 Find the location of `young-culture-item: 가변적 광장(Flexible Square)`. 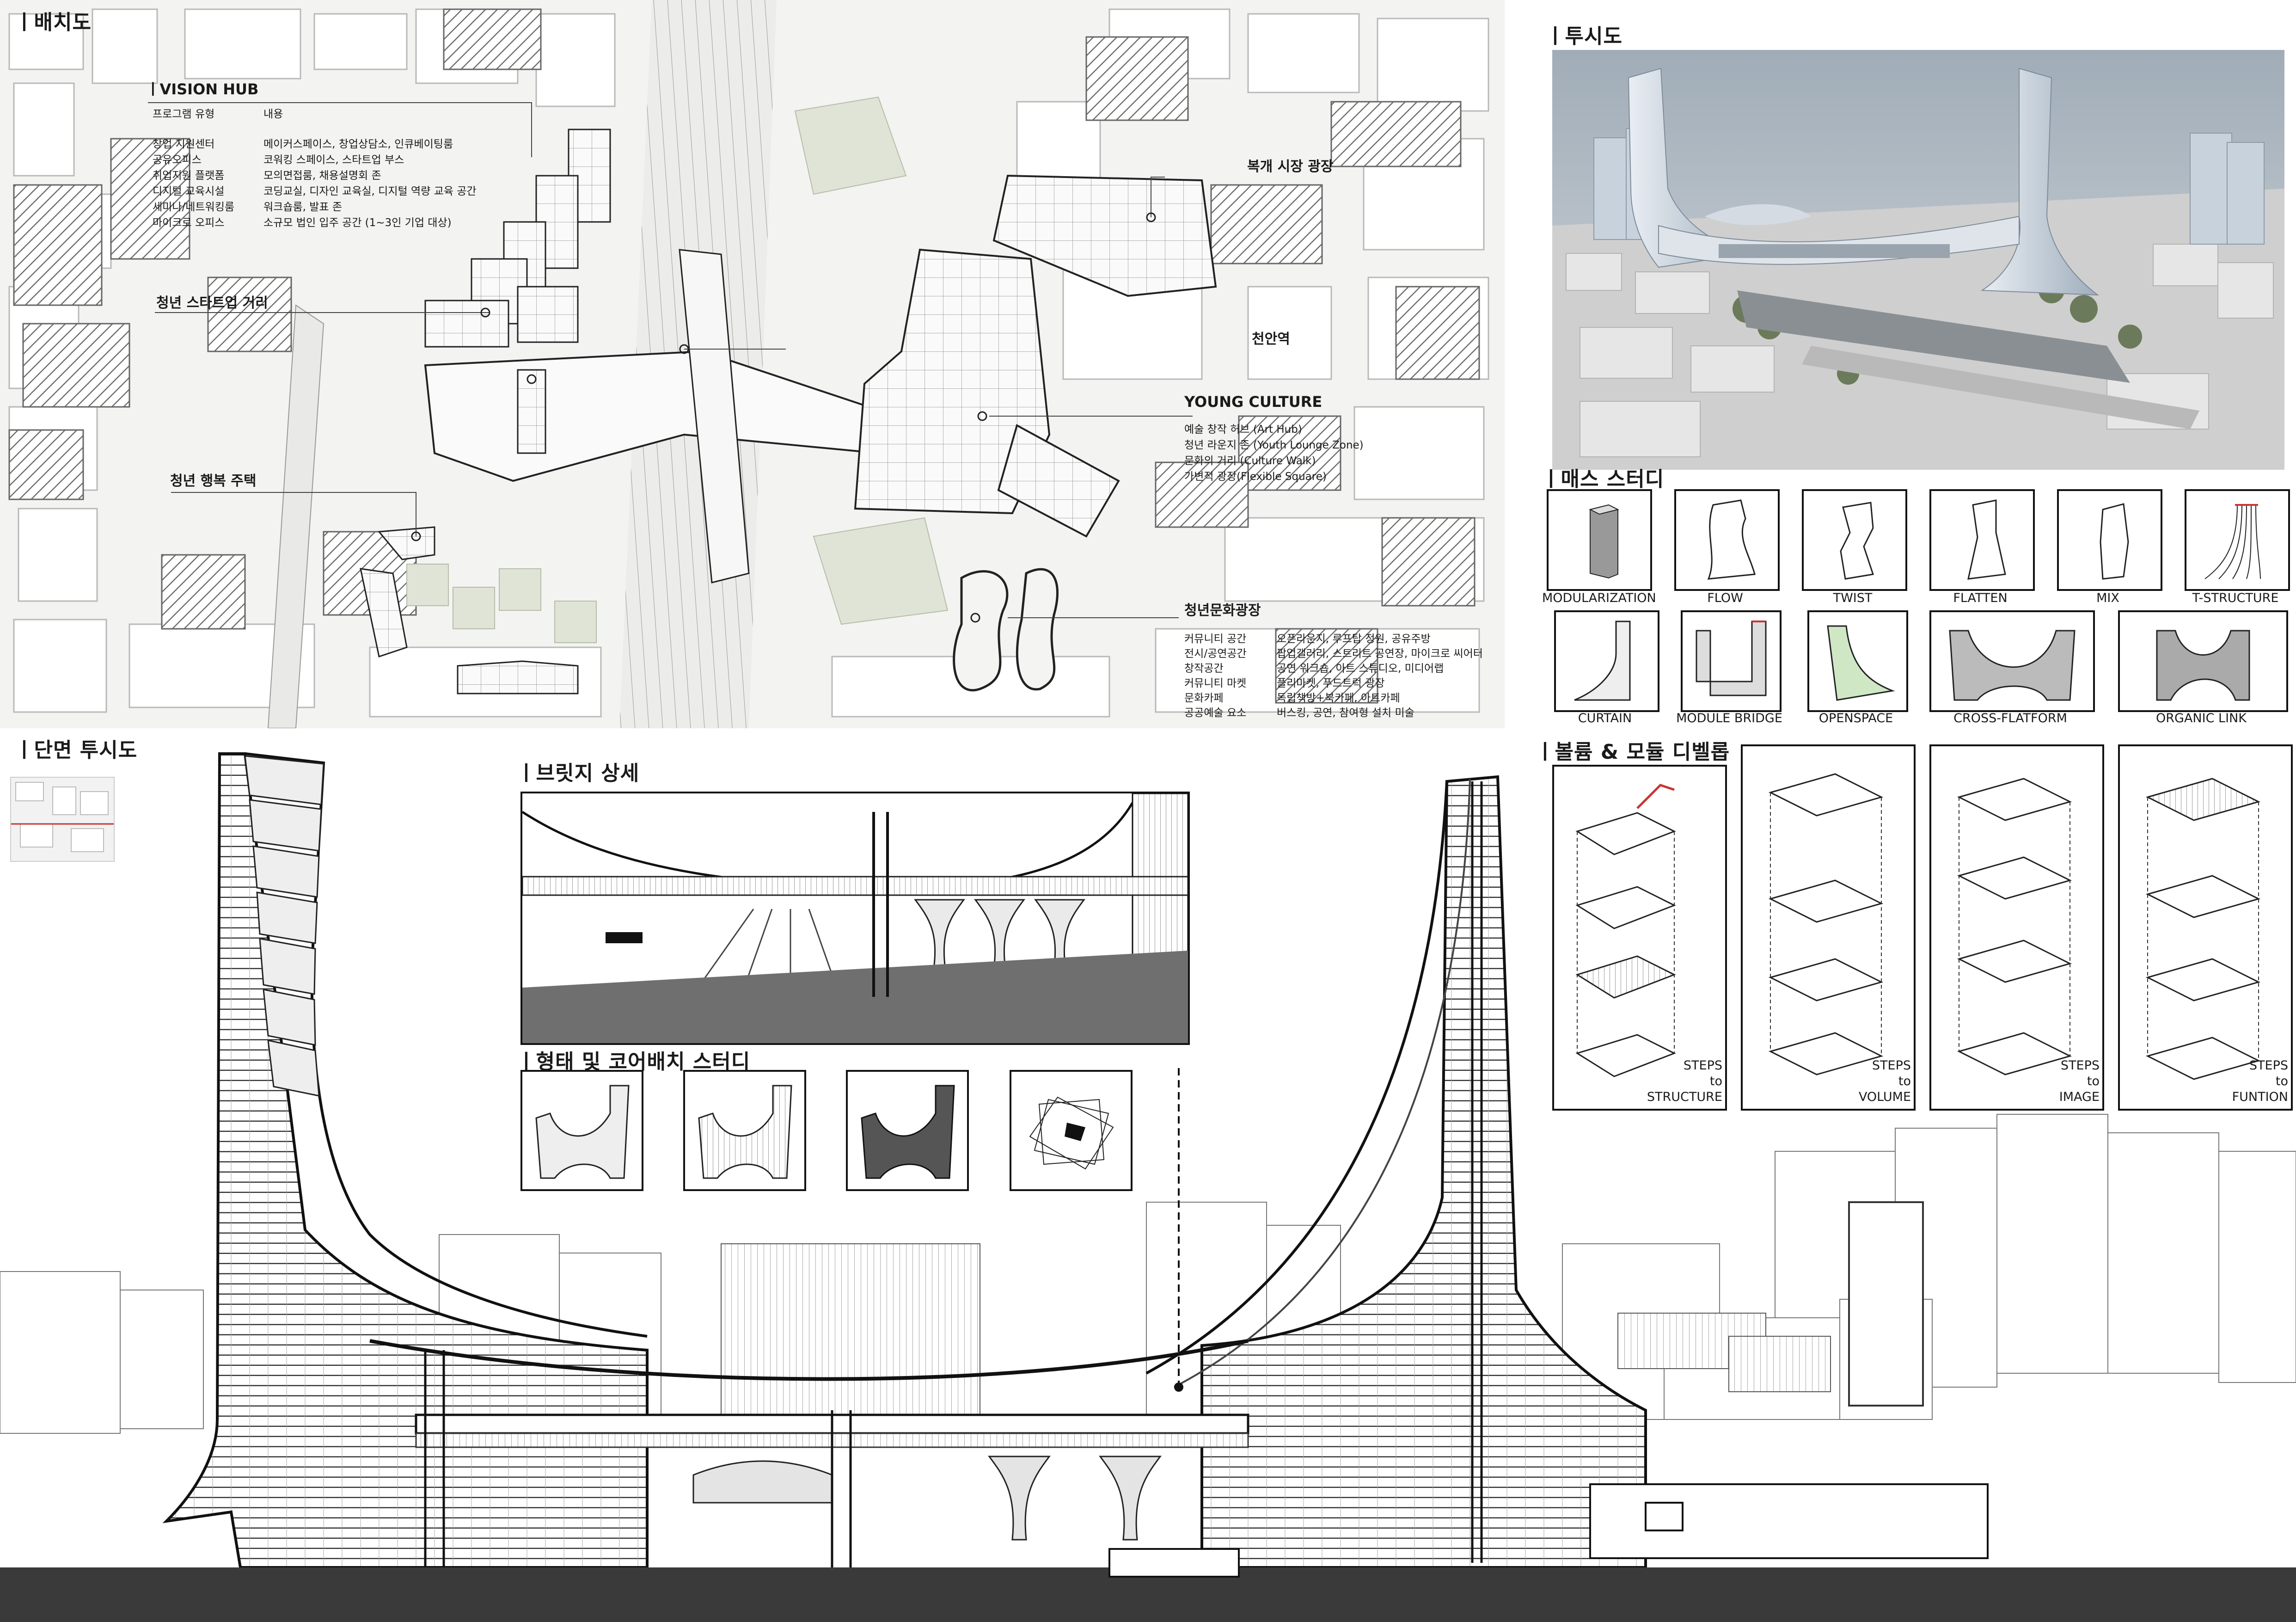

young-culture-item: 가변적 광장(Flexible Square) is located at coordinates (1255, 477).